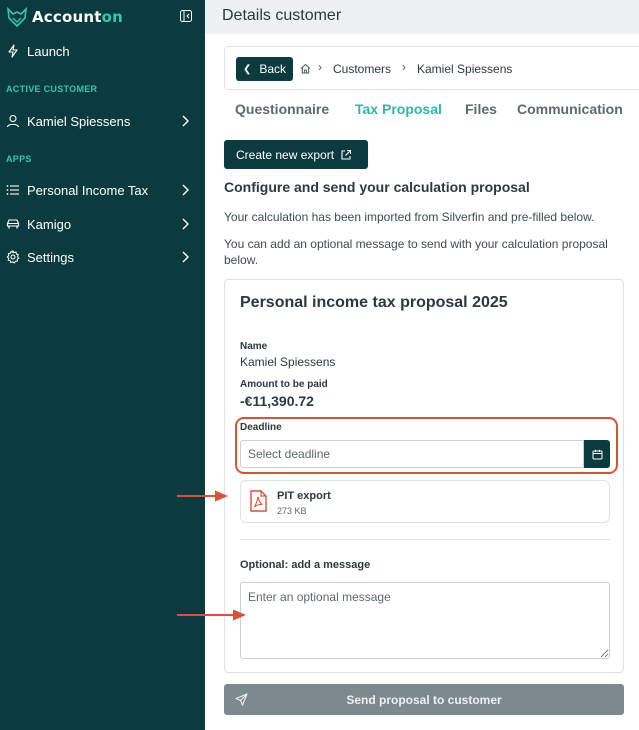  I want to click on brand-name: Accounton, so click(78, 17).